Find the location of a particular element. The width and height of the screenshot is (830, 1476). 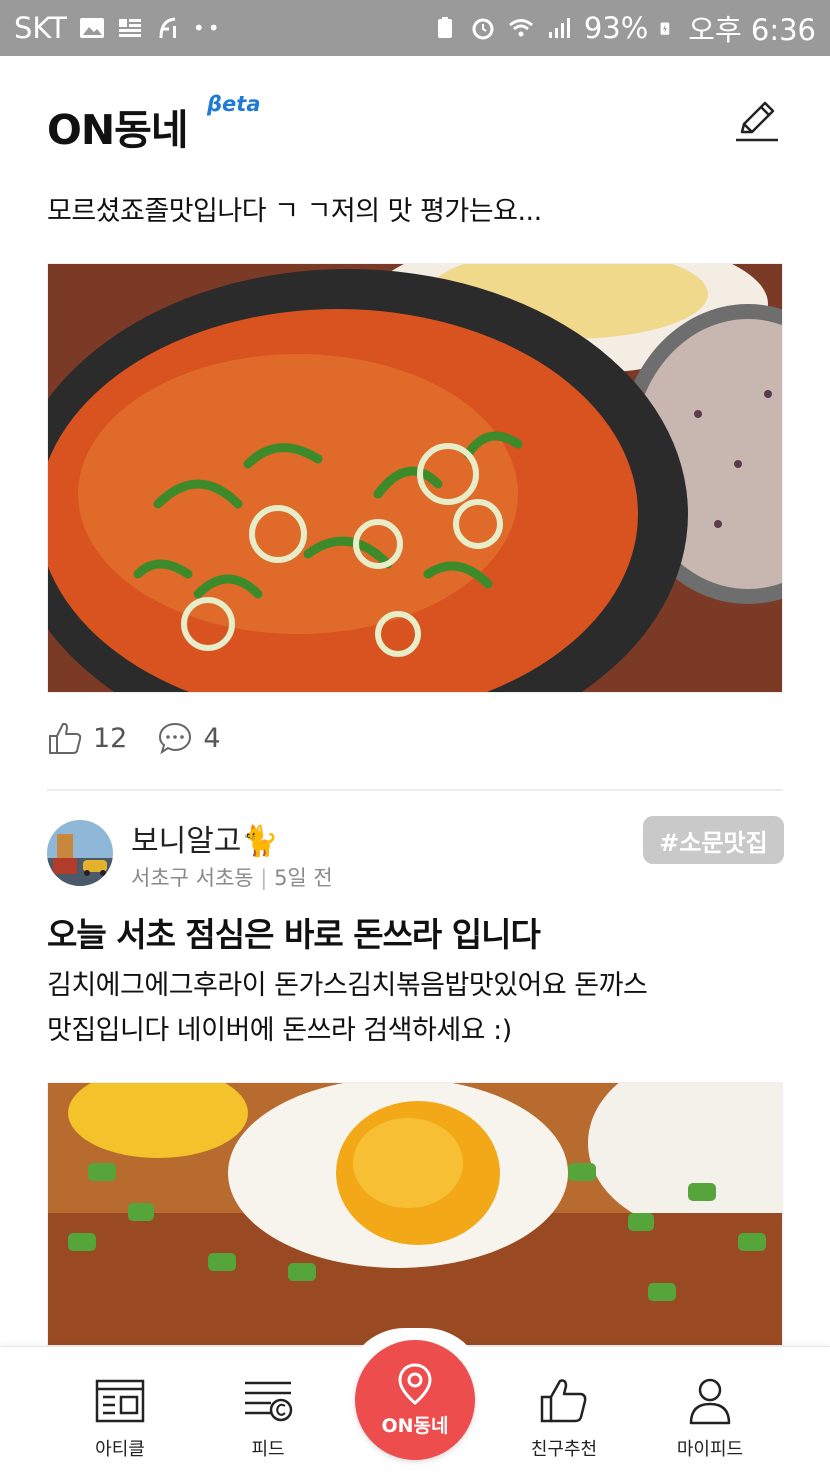

nav-on-dongne-button: ON동네 is located at coordinates (415, 1400).